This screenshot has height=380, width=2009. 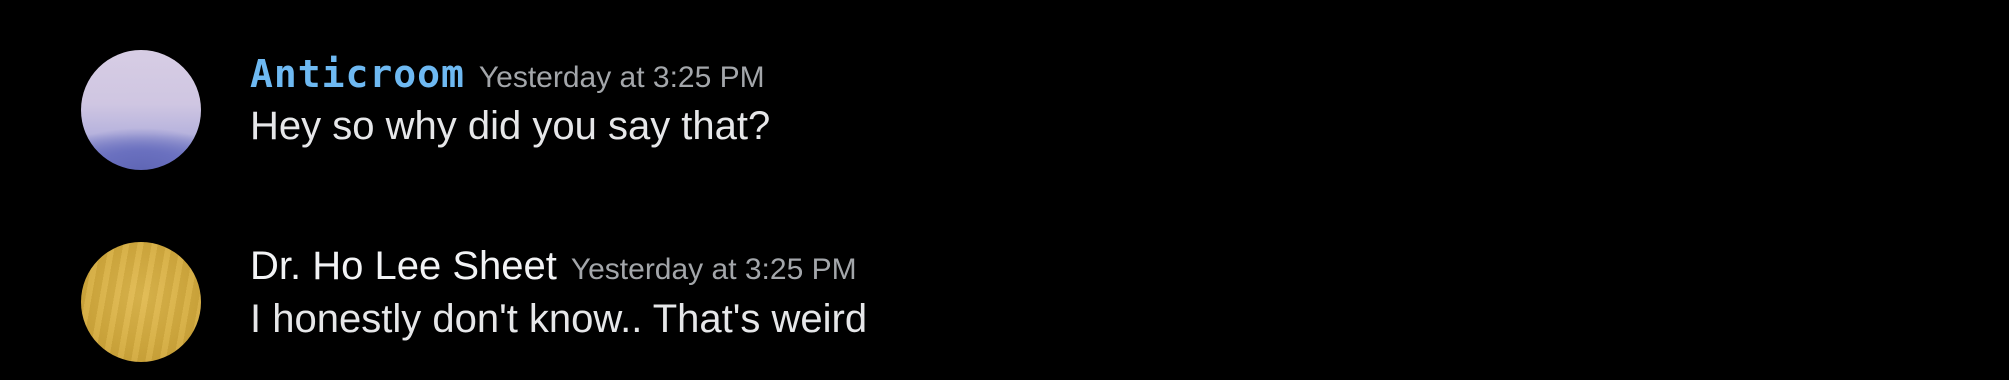 What do you see at coordinates (1119, 74) in the screenshot?
I see `message-header: Anticroom Yesterday at 3:25 PM` at bounding box center [1119, 74].